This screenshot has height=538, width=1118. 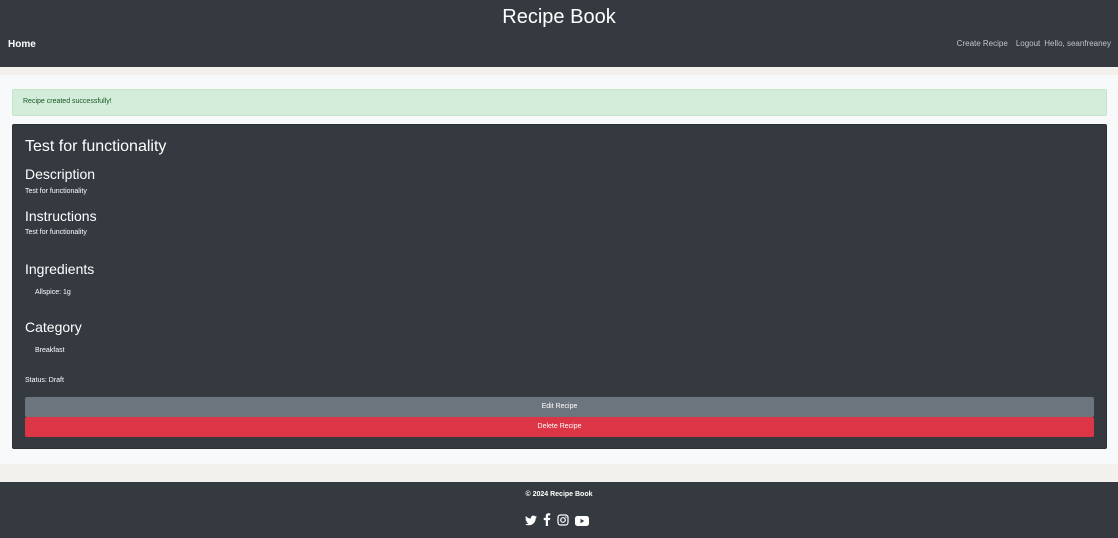 I want to click on youtube-icon, so click(x=582, y=522).